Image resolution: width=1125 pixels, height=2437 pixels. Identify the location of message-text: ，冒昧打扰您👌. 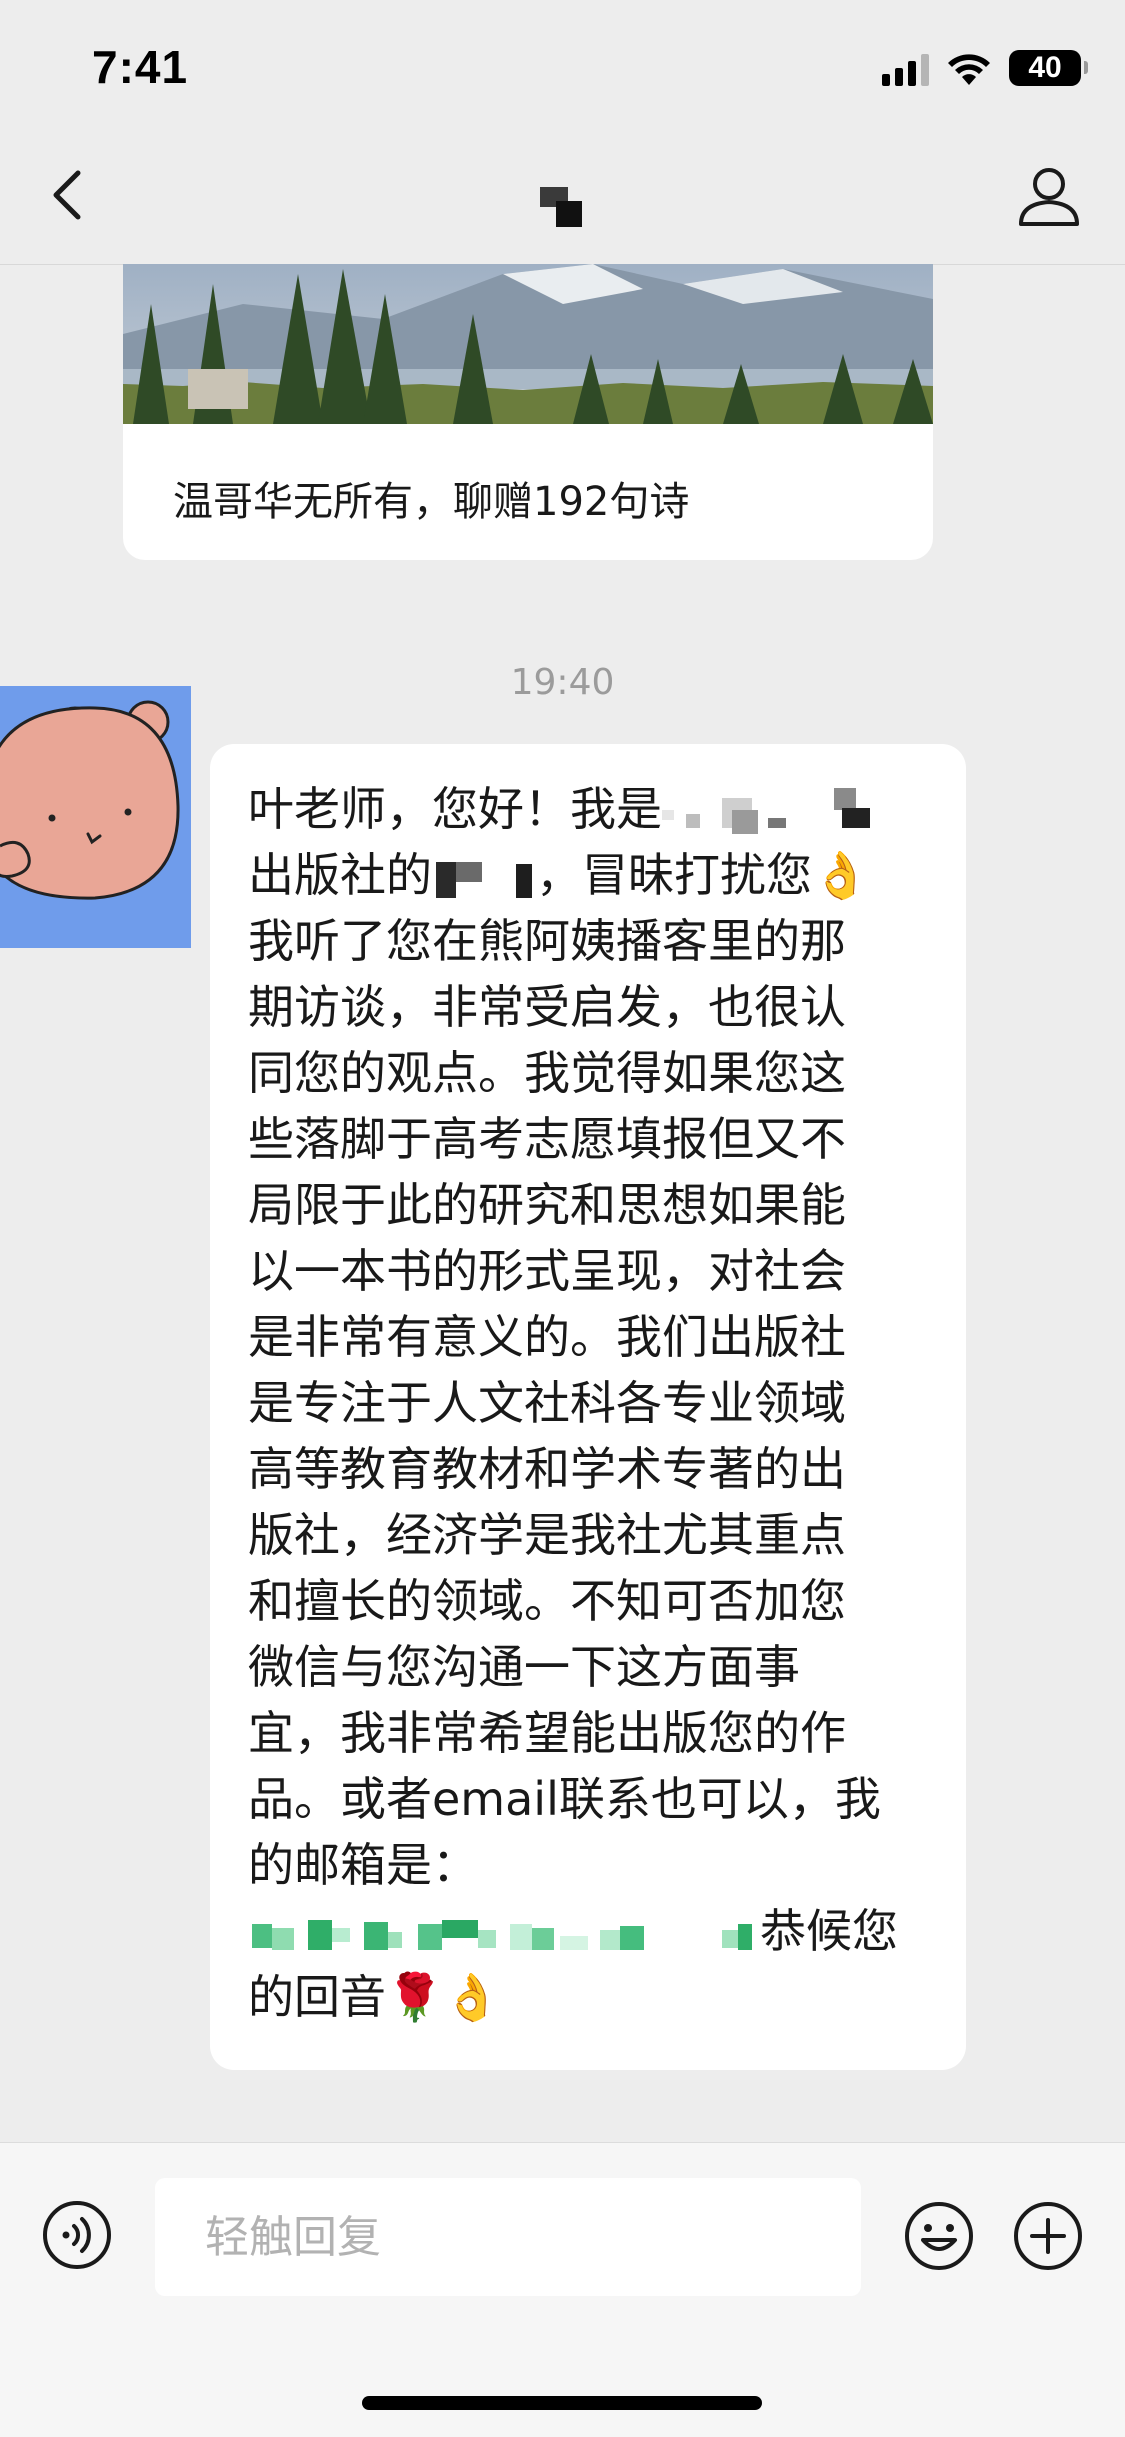
(703, 875).